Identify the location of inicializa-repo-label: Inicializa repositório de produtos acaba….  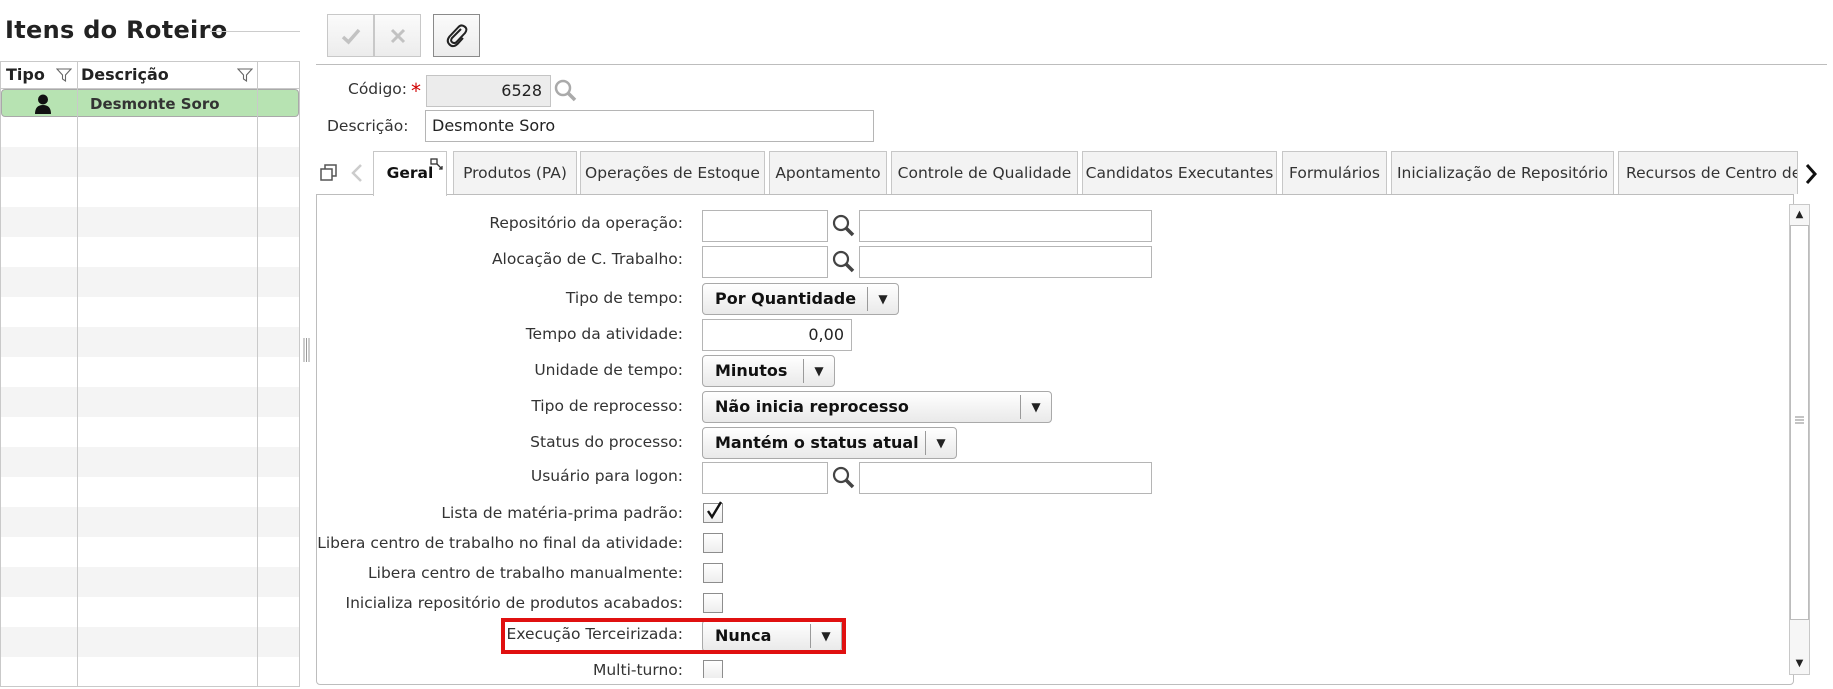
(514, 603).